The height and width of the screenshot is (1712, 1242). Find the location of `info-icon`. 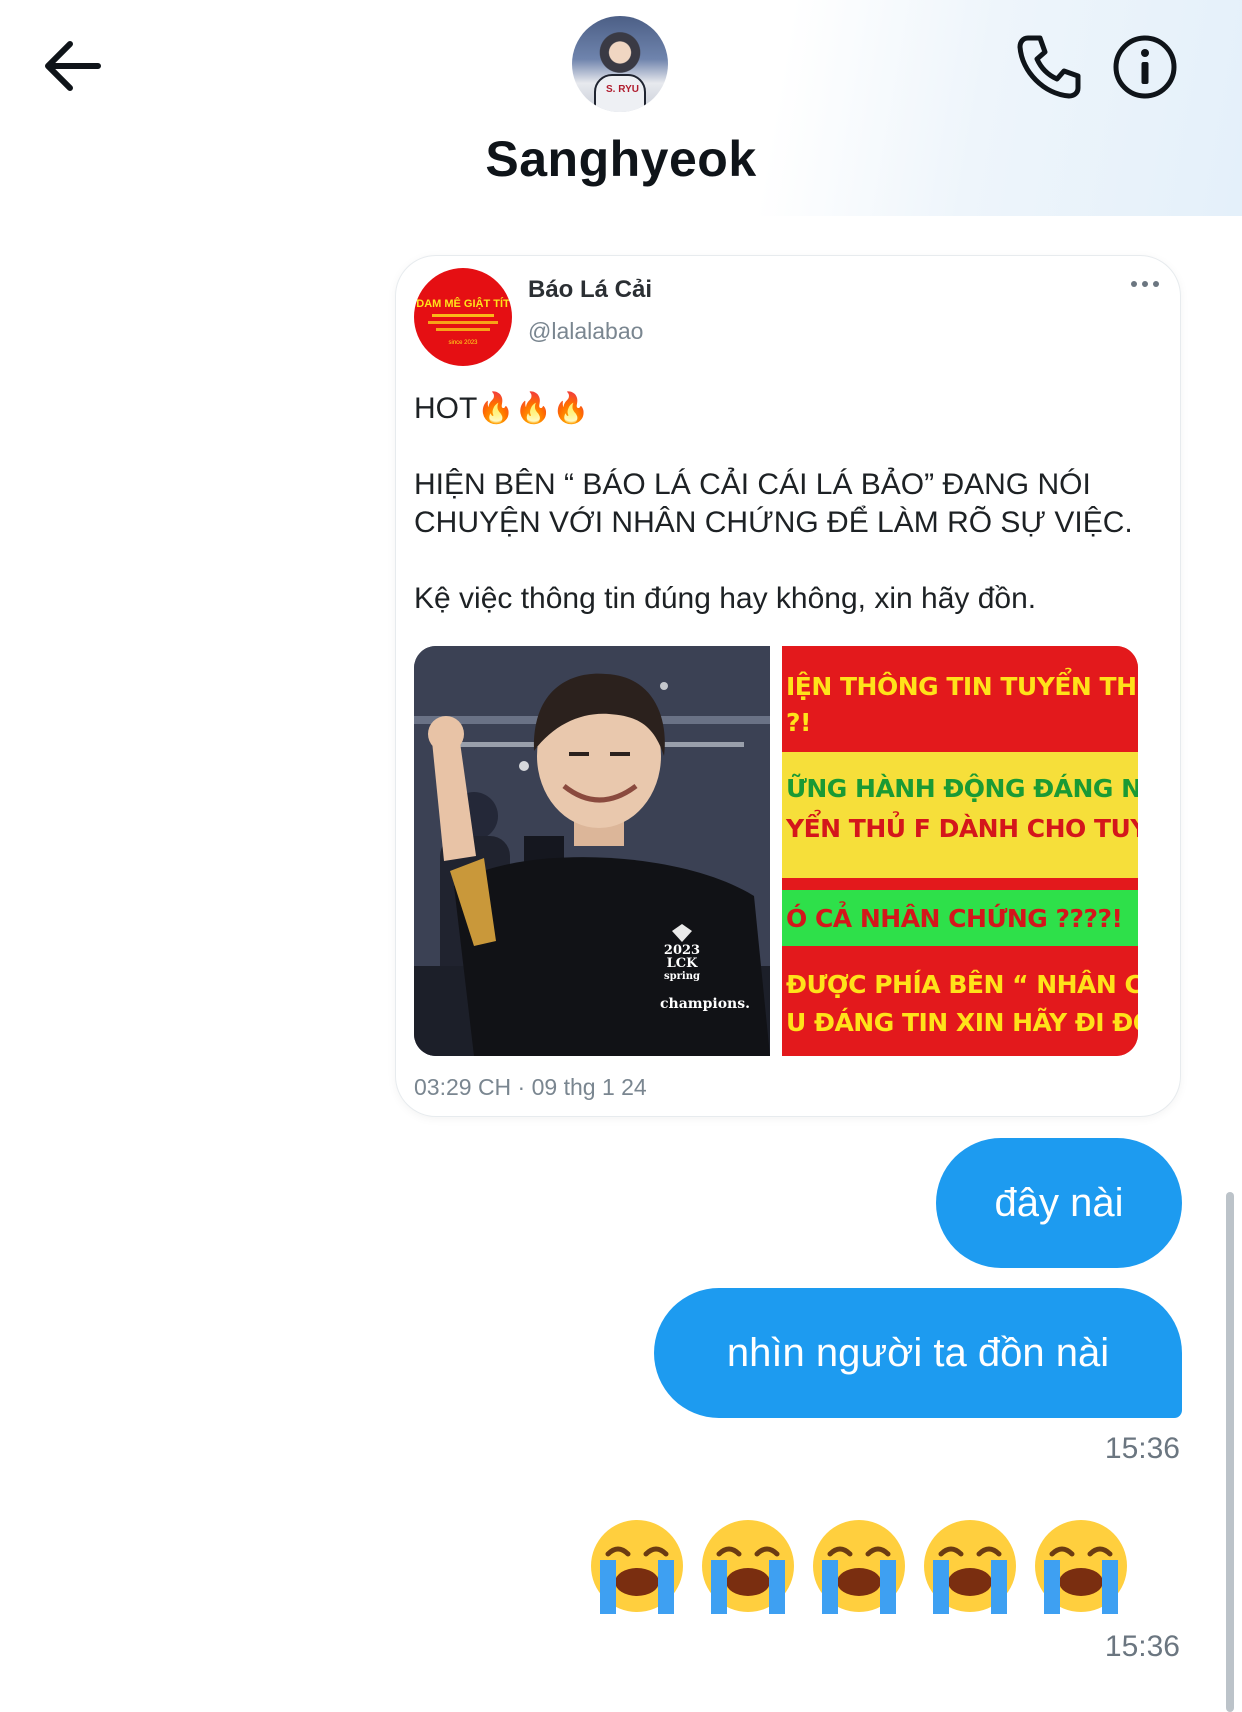

info-icon is located at coordinates (1145, 67).